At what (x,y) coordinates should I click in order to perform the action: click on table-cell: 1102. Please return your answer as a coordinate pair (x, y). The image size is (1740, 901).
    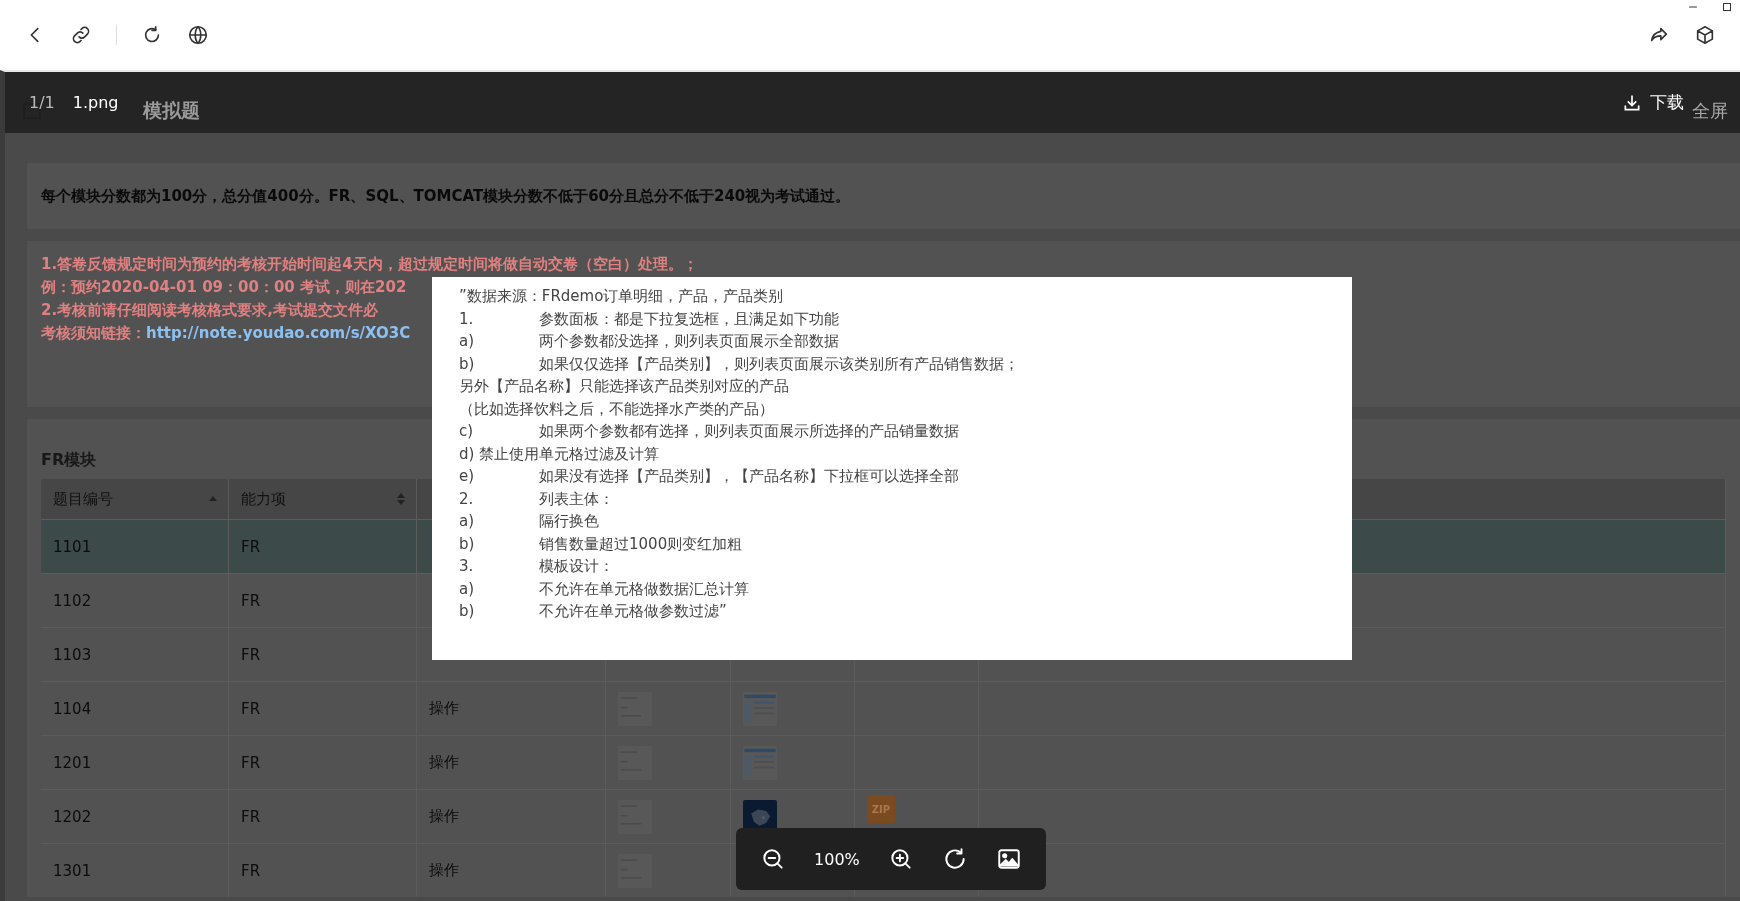
    Looking at the image, I should click on (72, 600).